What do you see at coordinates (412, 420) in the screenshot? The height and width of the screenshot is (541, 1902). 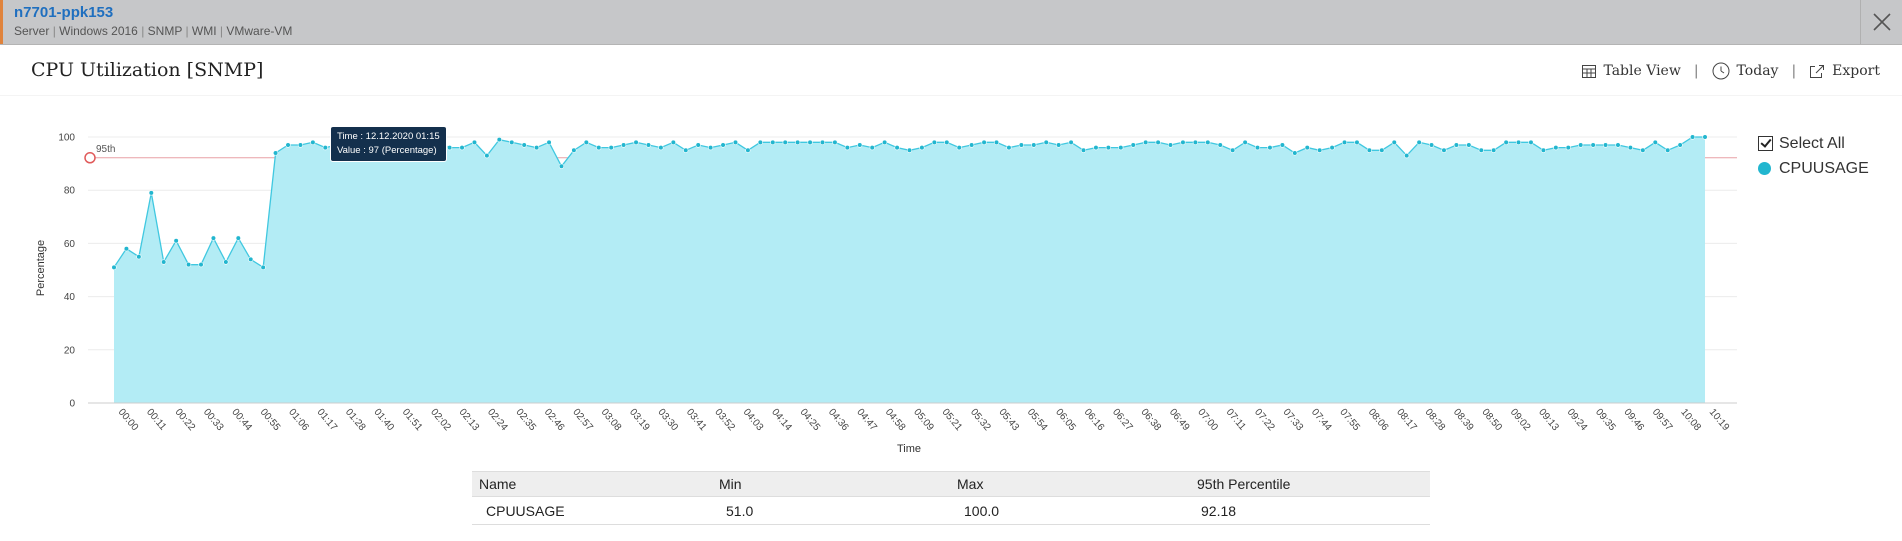 I see `x-tick-label: 01:51` at bounding box center [412, 420].